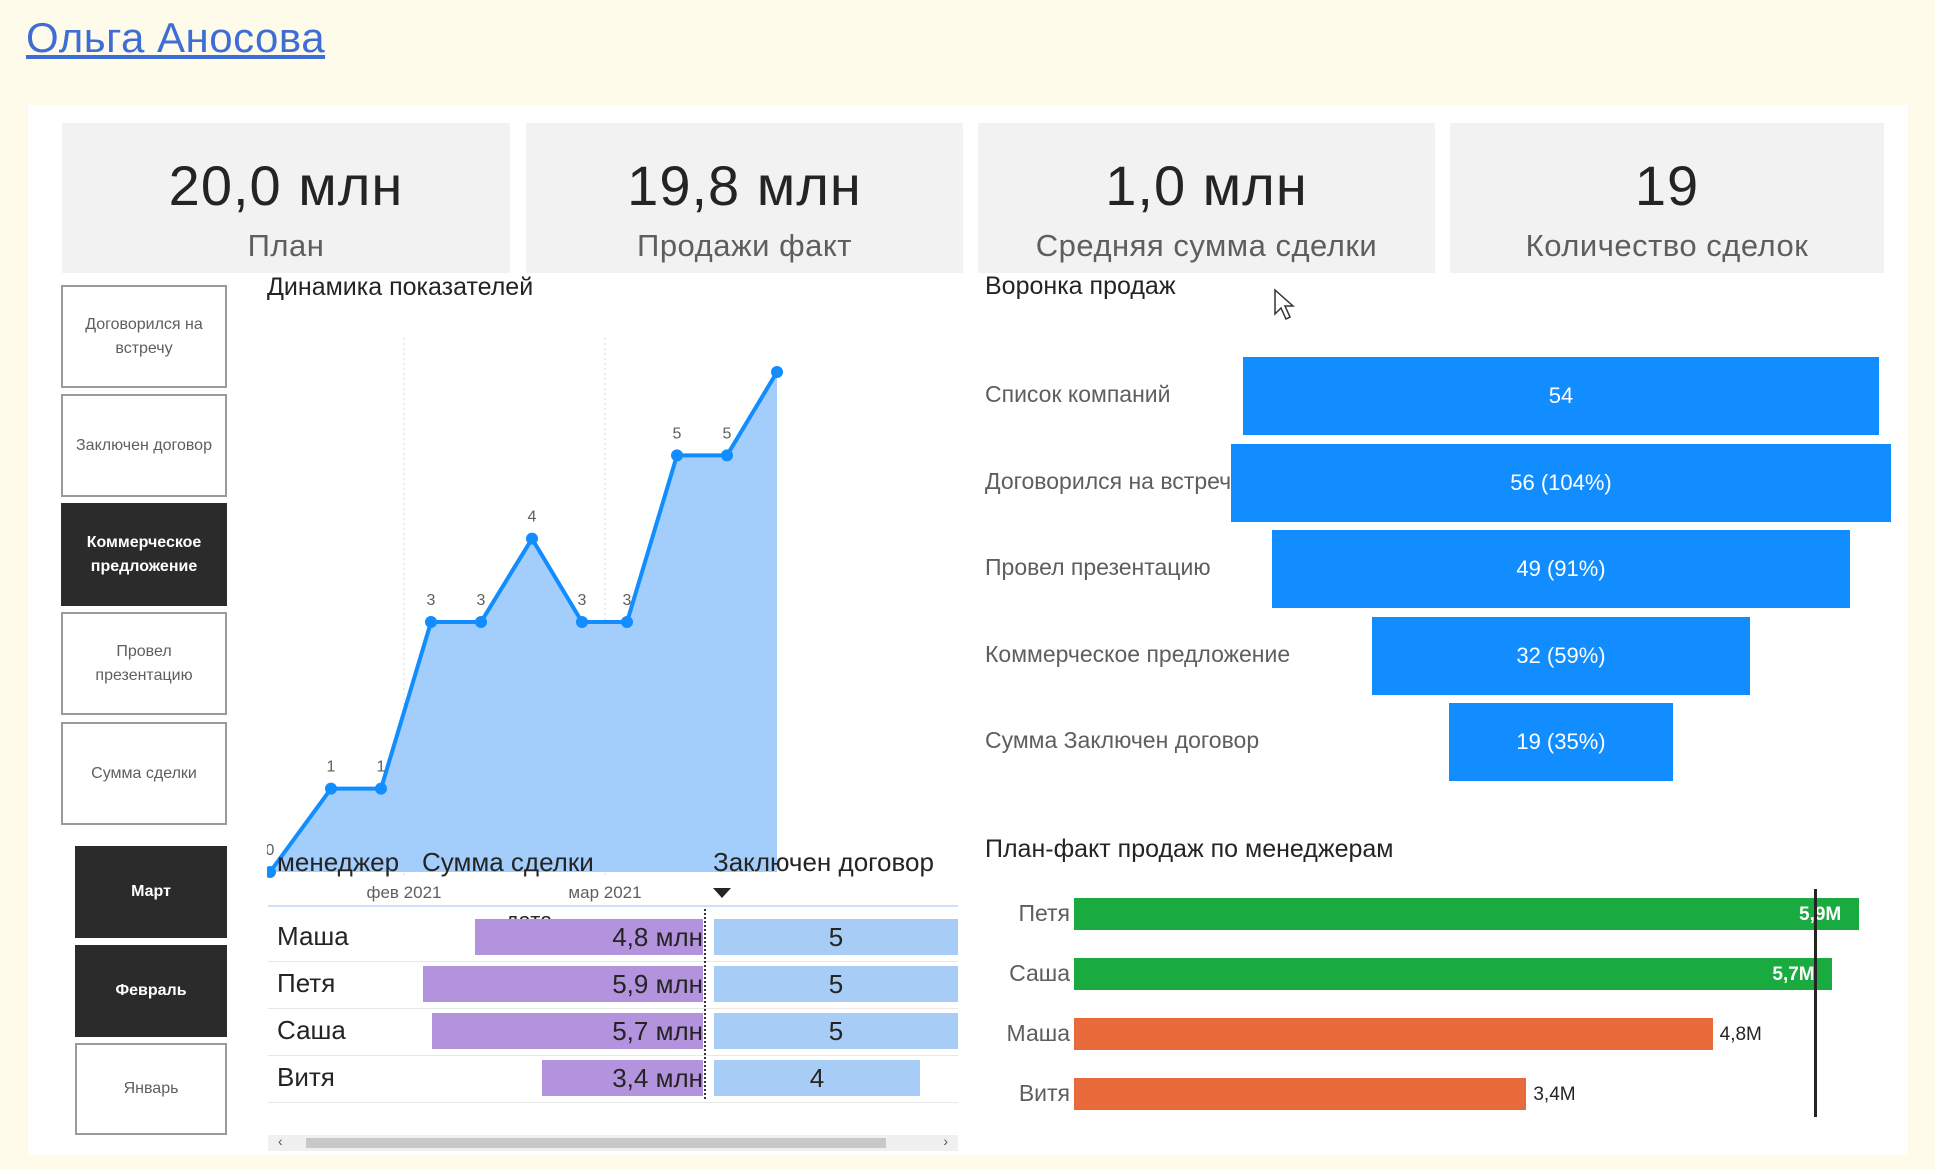 This screenshot has width=1935, height=1169. I want to click on plan-fact-title: План-факт продаж по менеджерам, so click(1189, 849).